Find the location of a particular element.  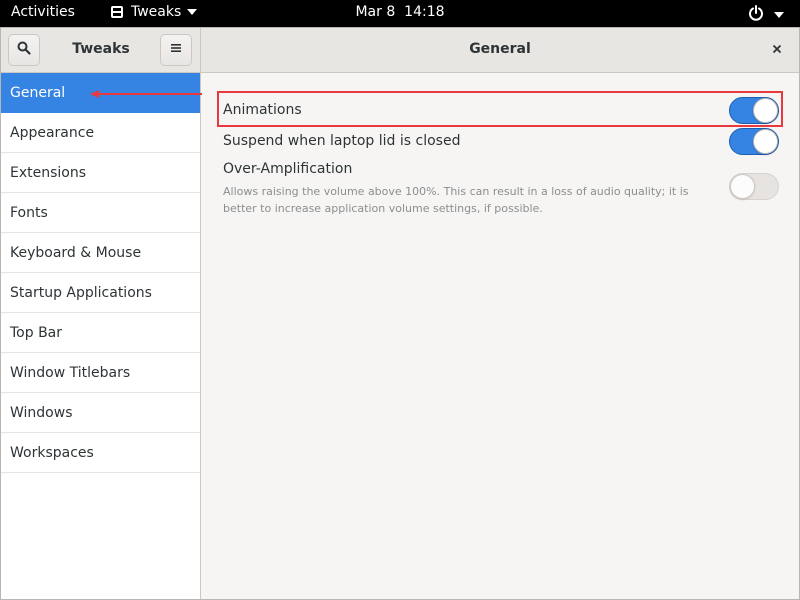

content-header: General is located at coordinates (500, 50).